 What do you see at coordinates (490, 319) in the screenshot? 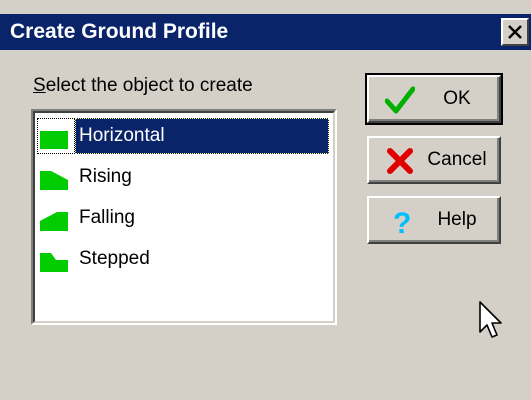
I see `mouse-pointer-icon` at bounding box center [490, 319].